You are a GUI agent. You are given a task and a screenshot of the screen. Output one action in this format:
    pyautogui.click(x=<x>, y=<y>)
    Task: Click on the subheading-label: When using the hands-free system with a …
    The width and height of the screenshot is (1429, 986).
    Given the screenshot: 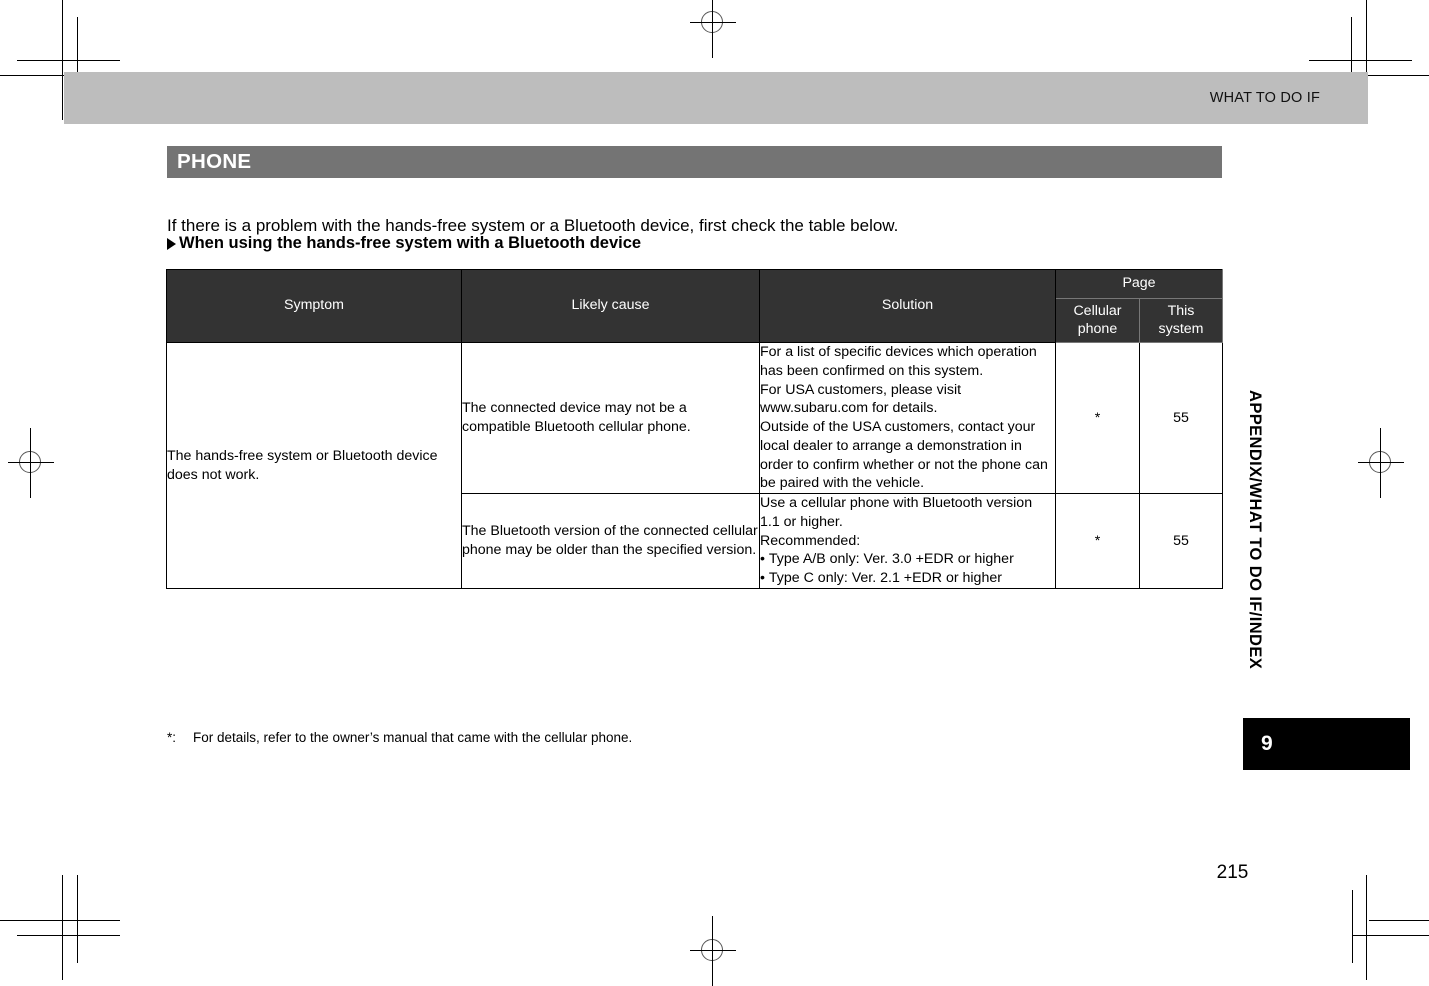 What is the action you would take?
    pyautogui.click(x=410, y=243)
    